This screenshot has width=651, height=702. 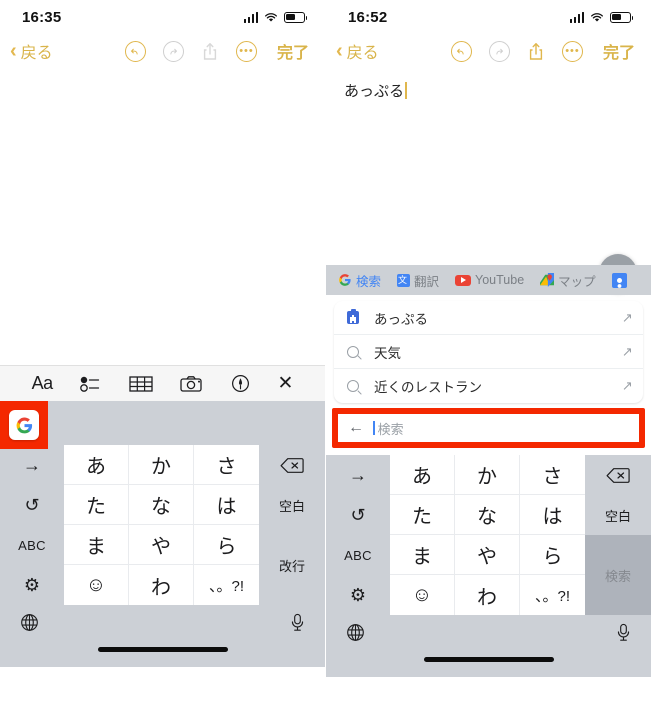 What do you see at coordinates (618, 575) in the screenshot?
I see `key-search-enter: 検索` at bounding box center [618, 575].